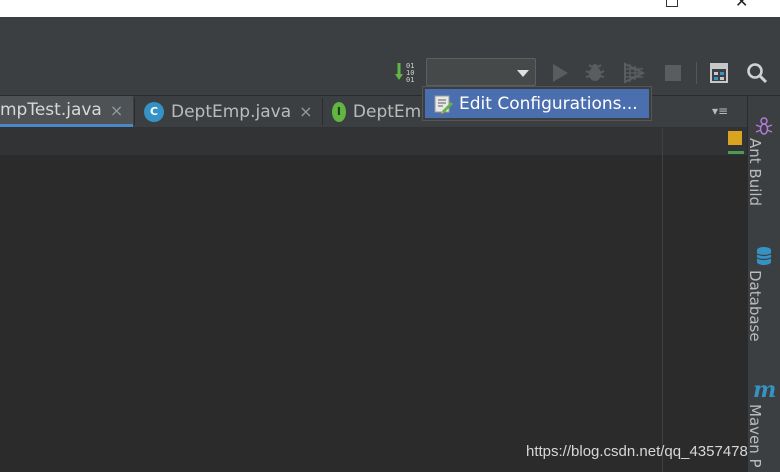 Image resolution: width=780 pixels, height=472 pixels. Describe the element at coordinates (696, 73) in the screenshot. I see `toolbar-separator` at that location.